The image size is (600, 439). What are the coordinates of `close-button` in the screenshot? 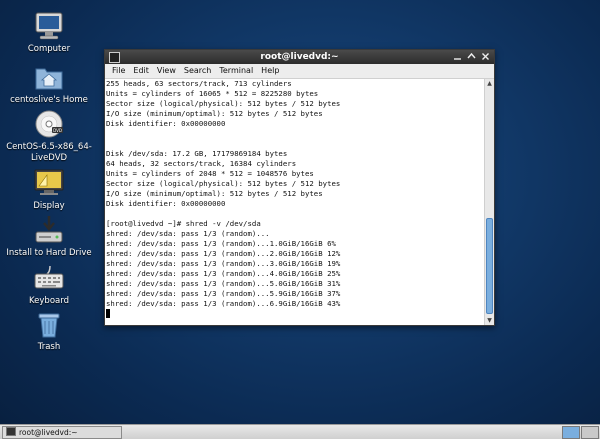 It's located at (485, 56).